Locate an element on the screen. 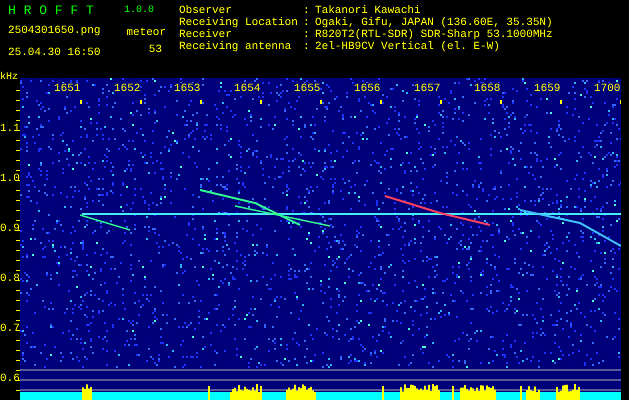  timestamp: 25.04.30 16:50 is located at coordinates (55, 53).